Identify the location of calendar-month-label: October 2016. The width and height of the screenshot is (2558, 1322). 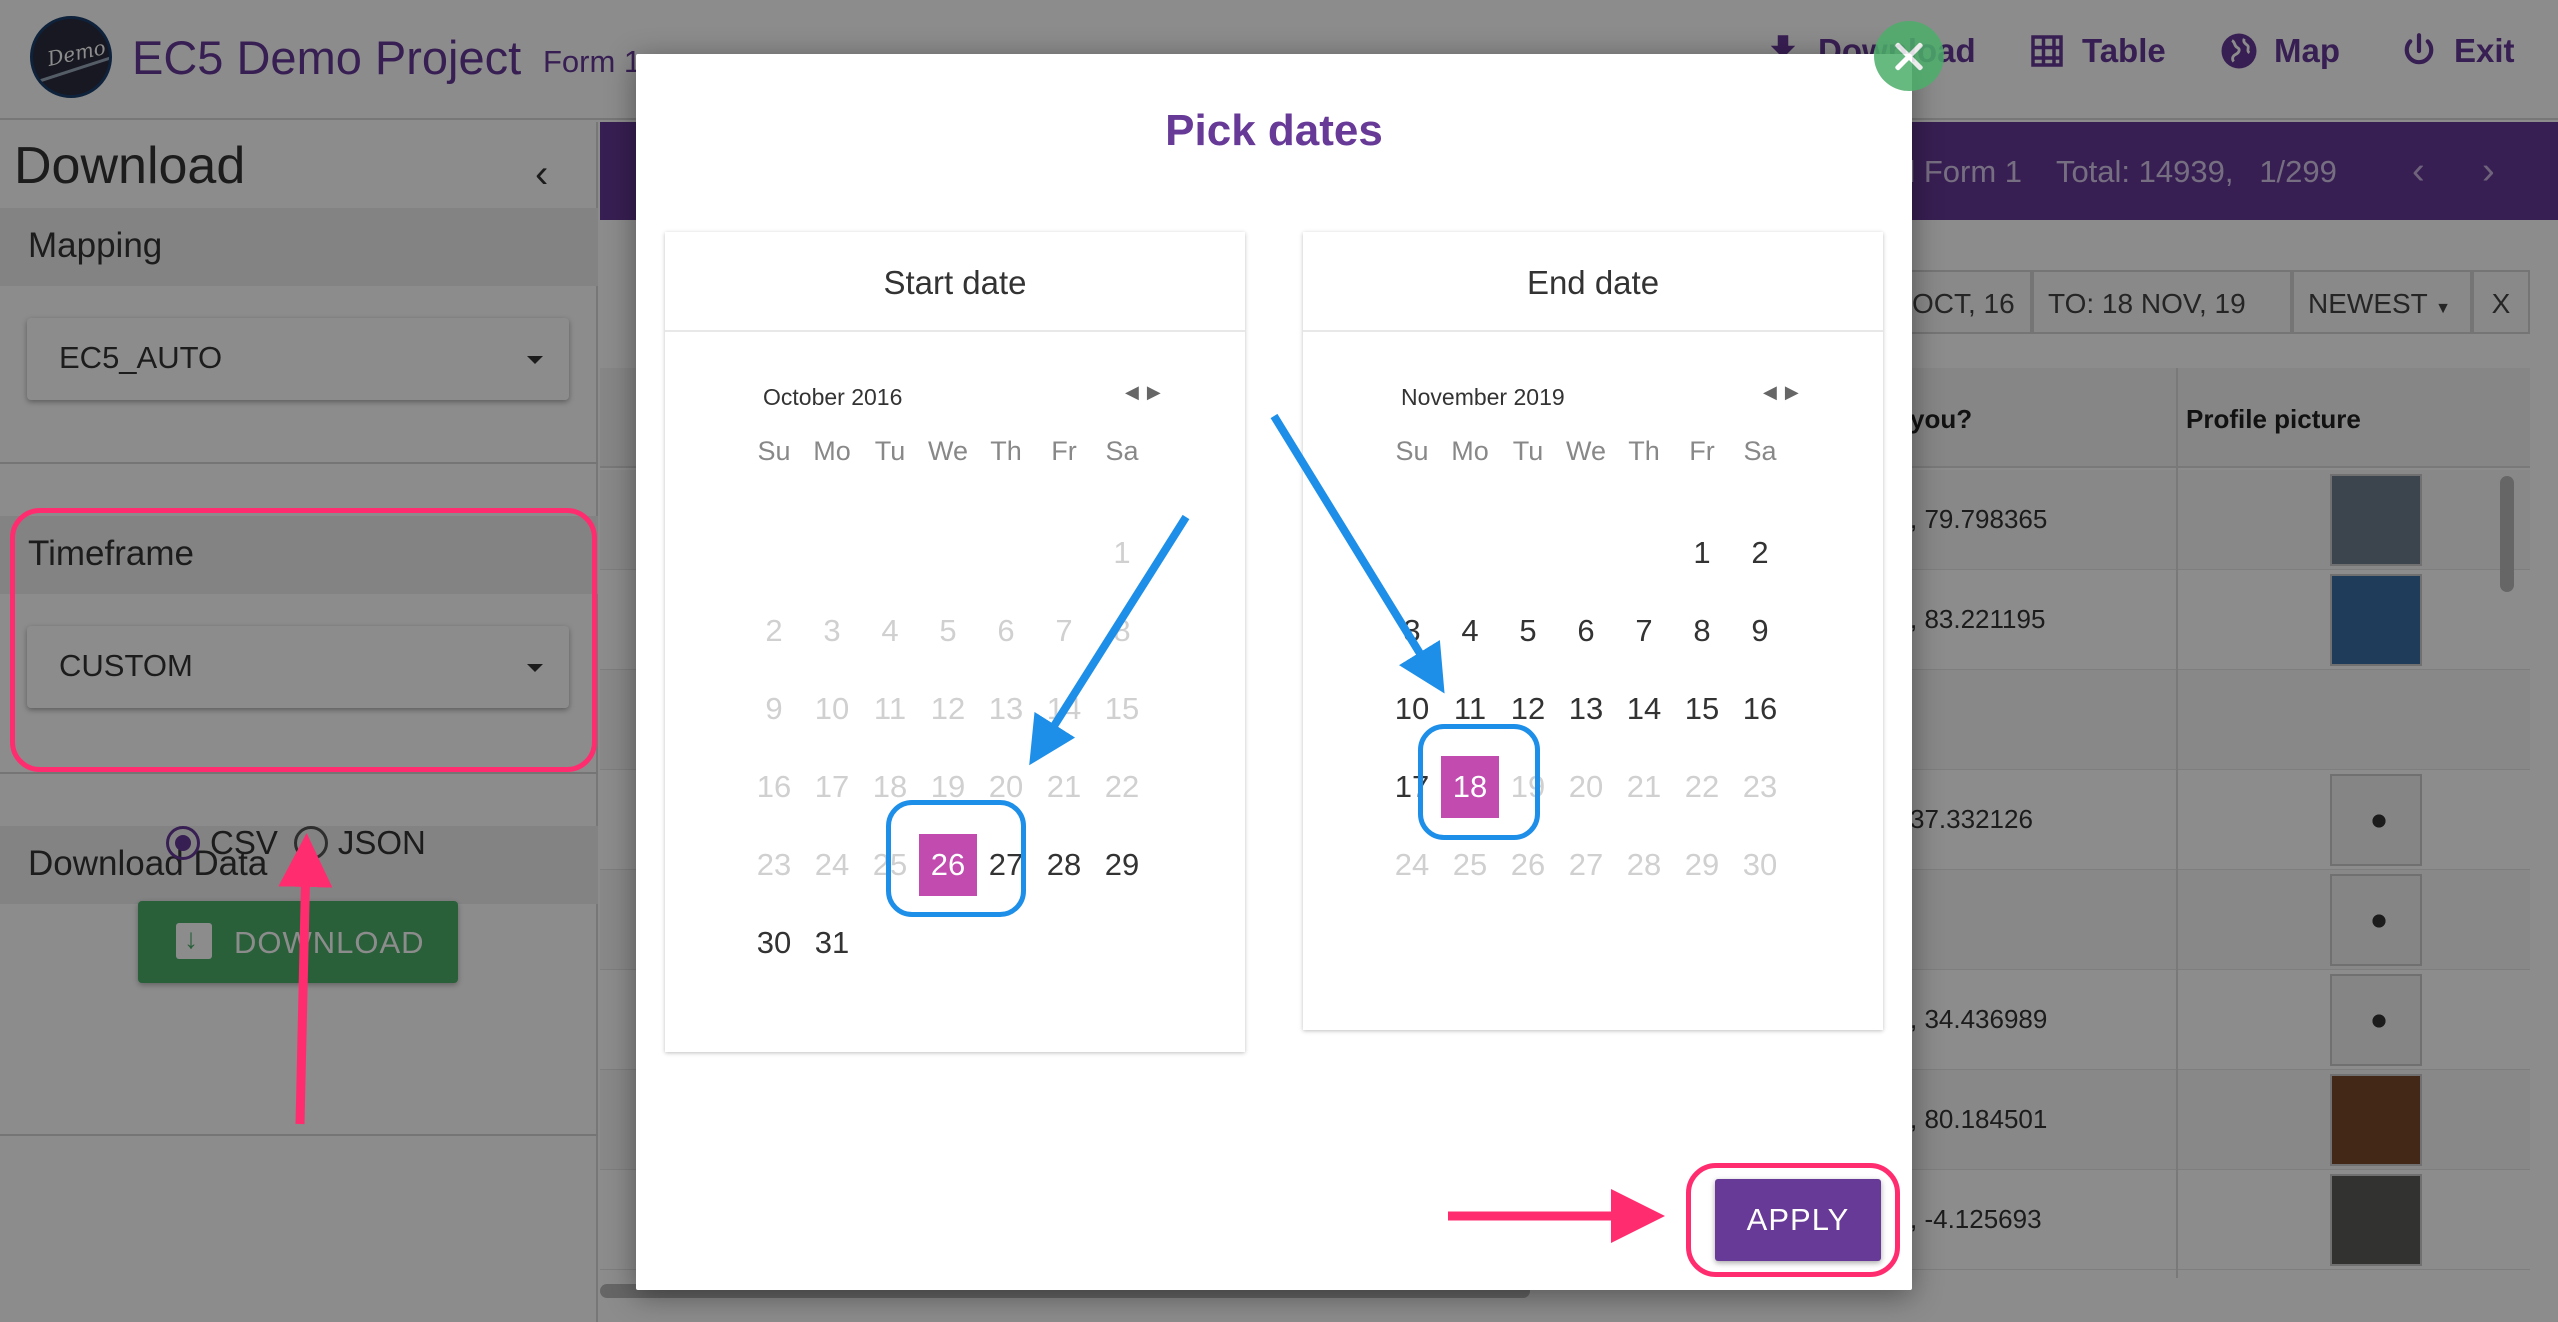
(833, 397).